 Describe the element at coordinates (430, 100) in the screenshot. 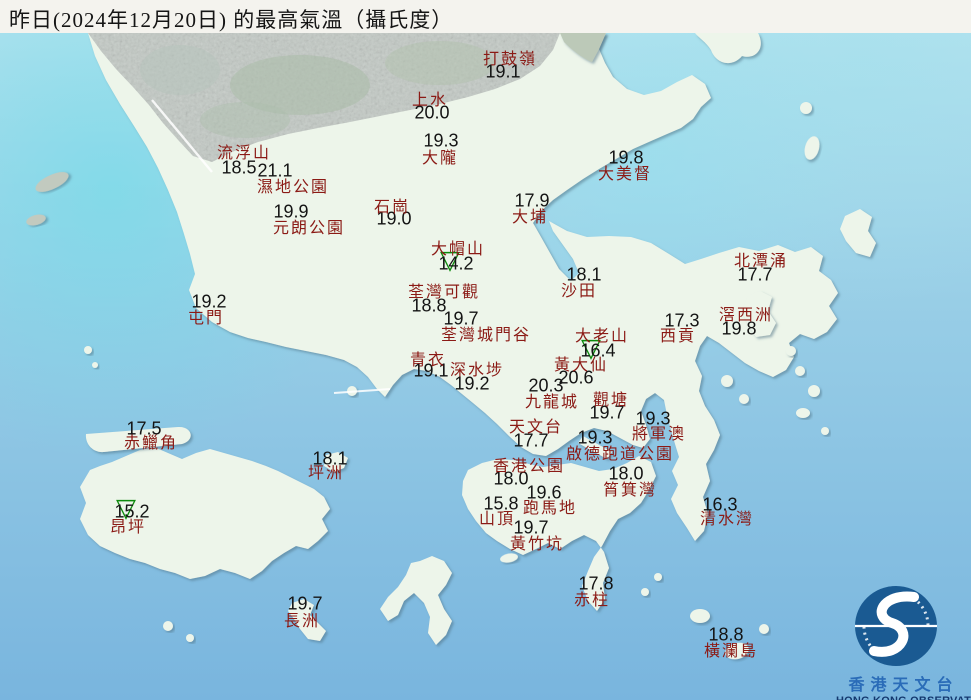

I see `station-name: 上水` at that location.